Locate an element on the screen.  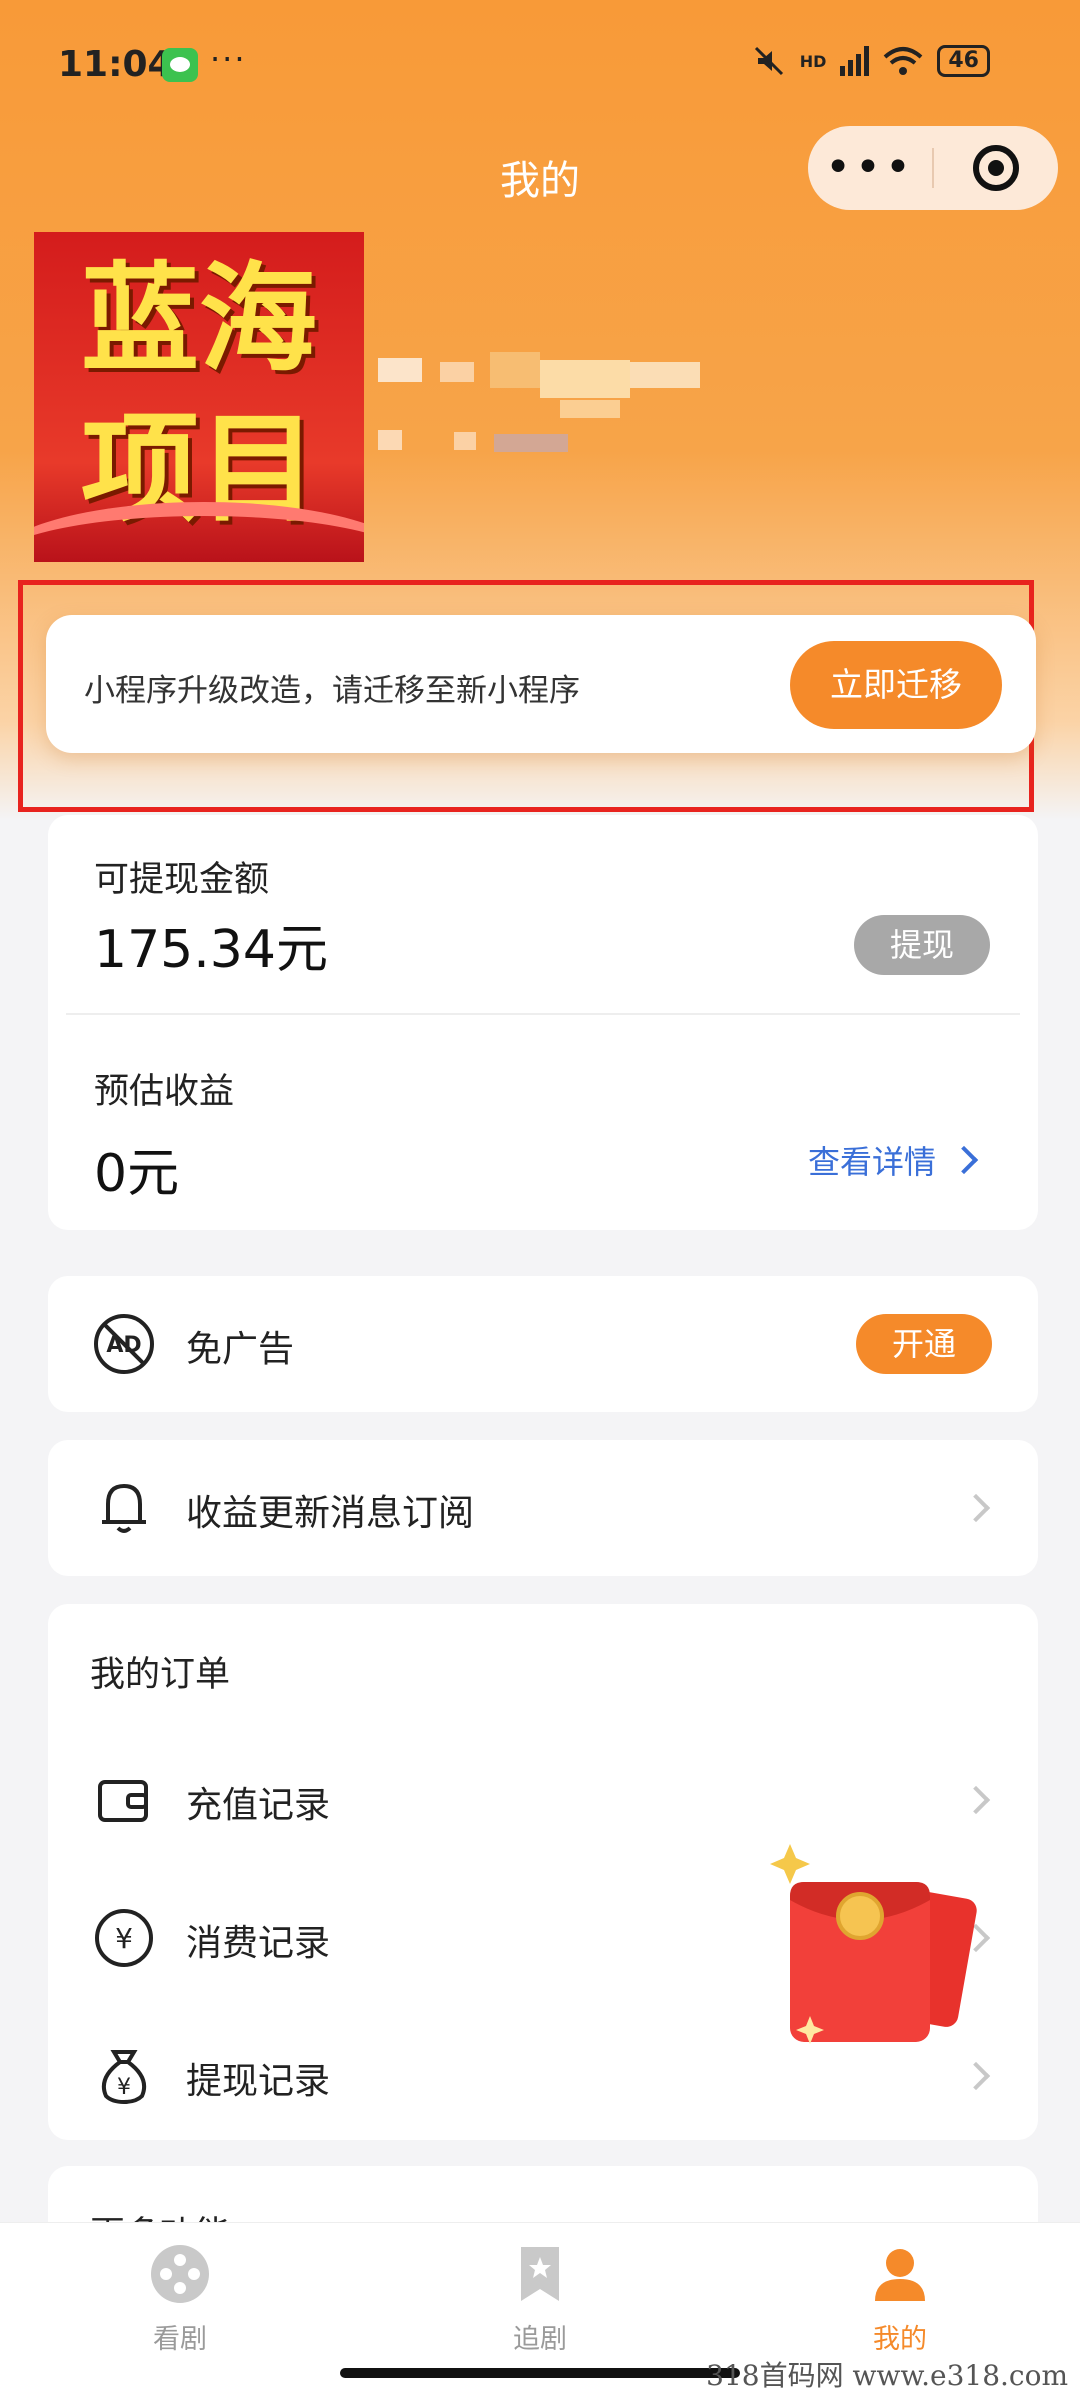
no-ads-icon: AD is located at coordinates (124, 1344).